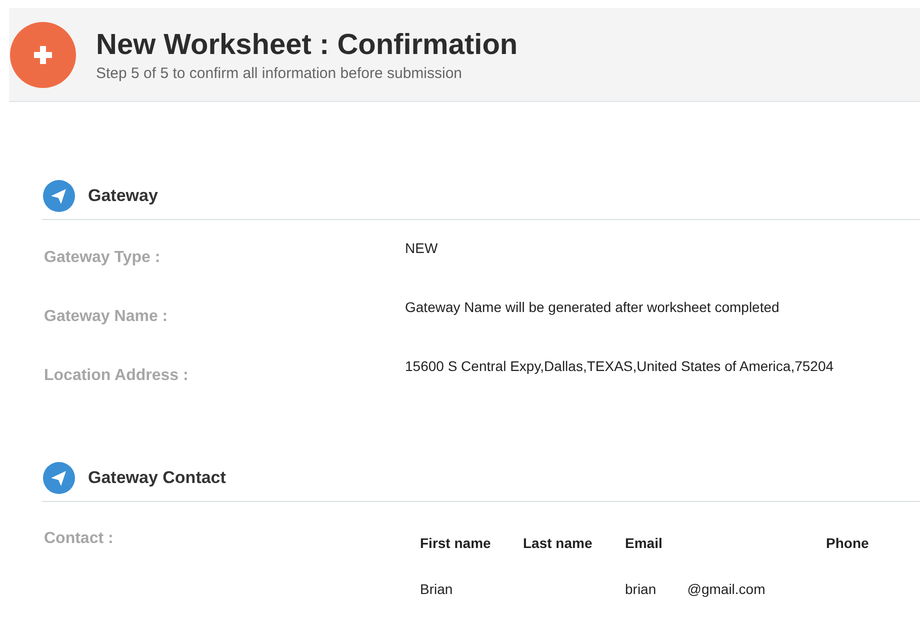  What do you see at coordinates (43, 55) in the screenshot?
I see `plus-icon` at bounding box center [43, 55].